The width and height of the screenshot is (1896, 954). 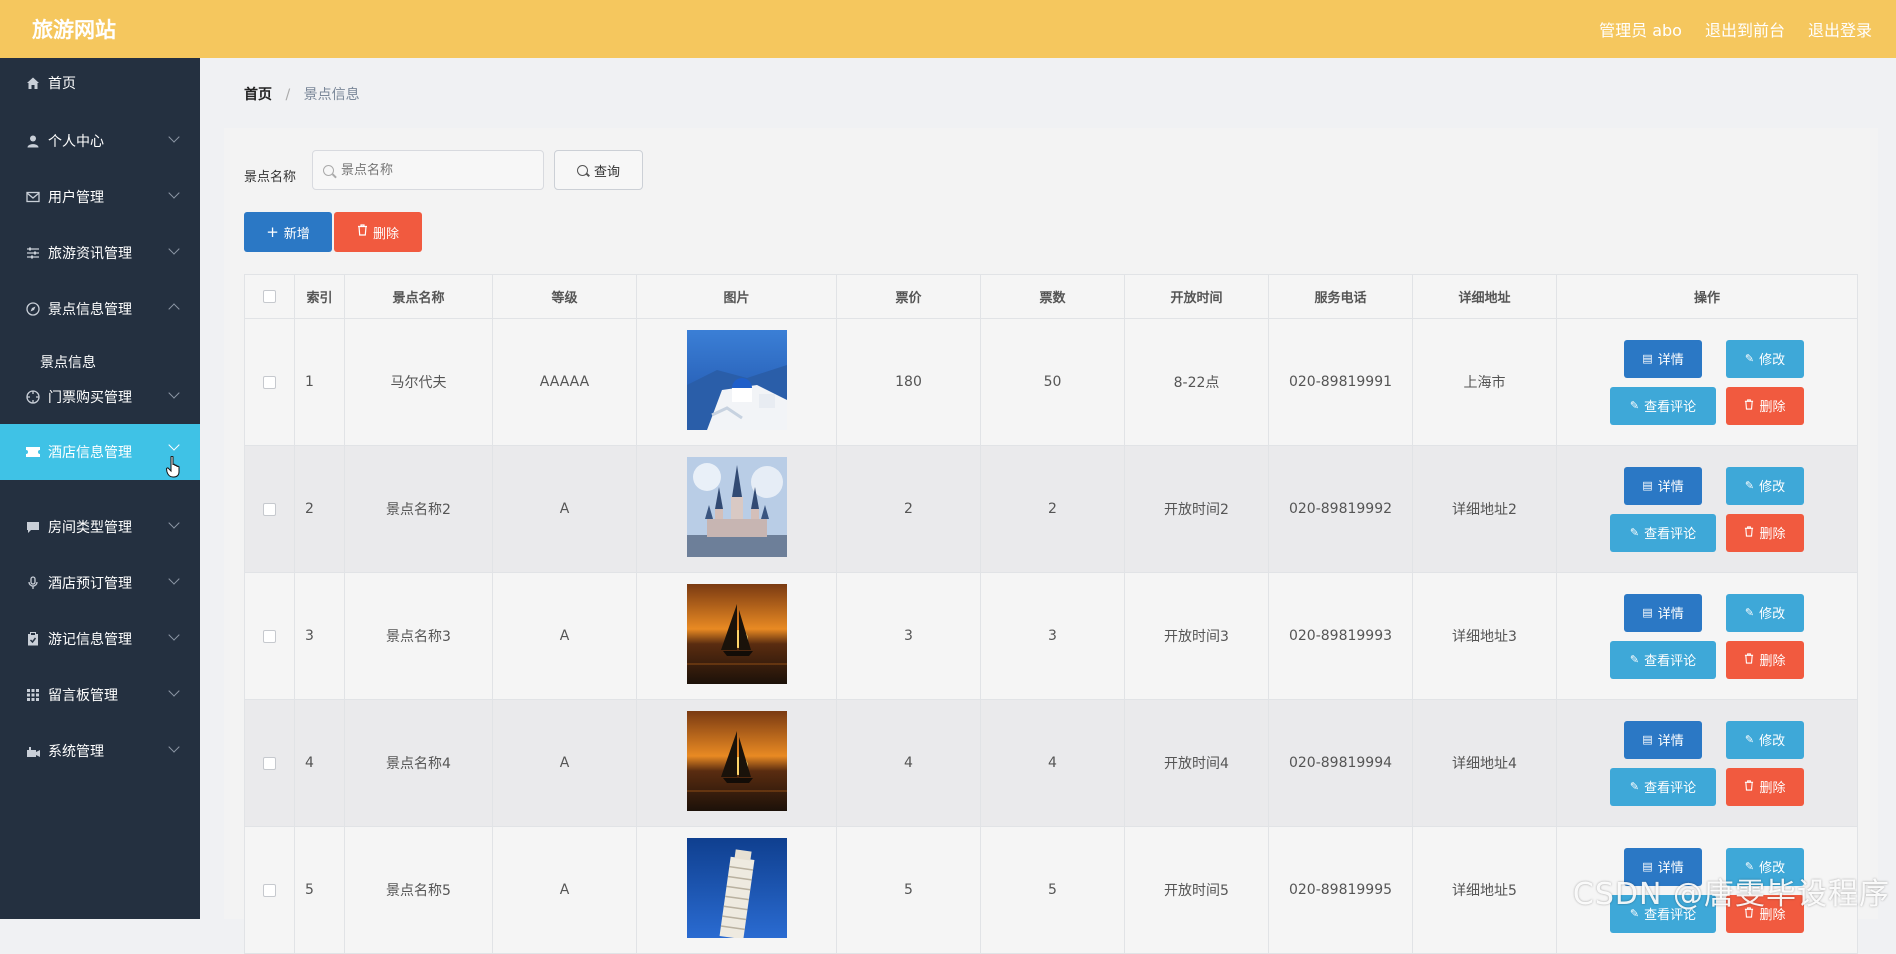 I want to click on index-cell: 5, so click(x=320, y=890).